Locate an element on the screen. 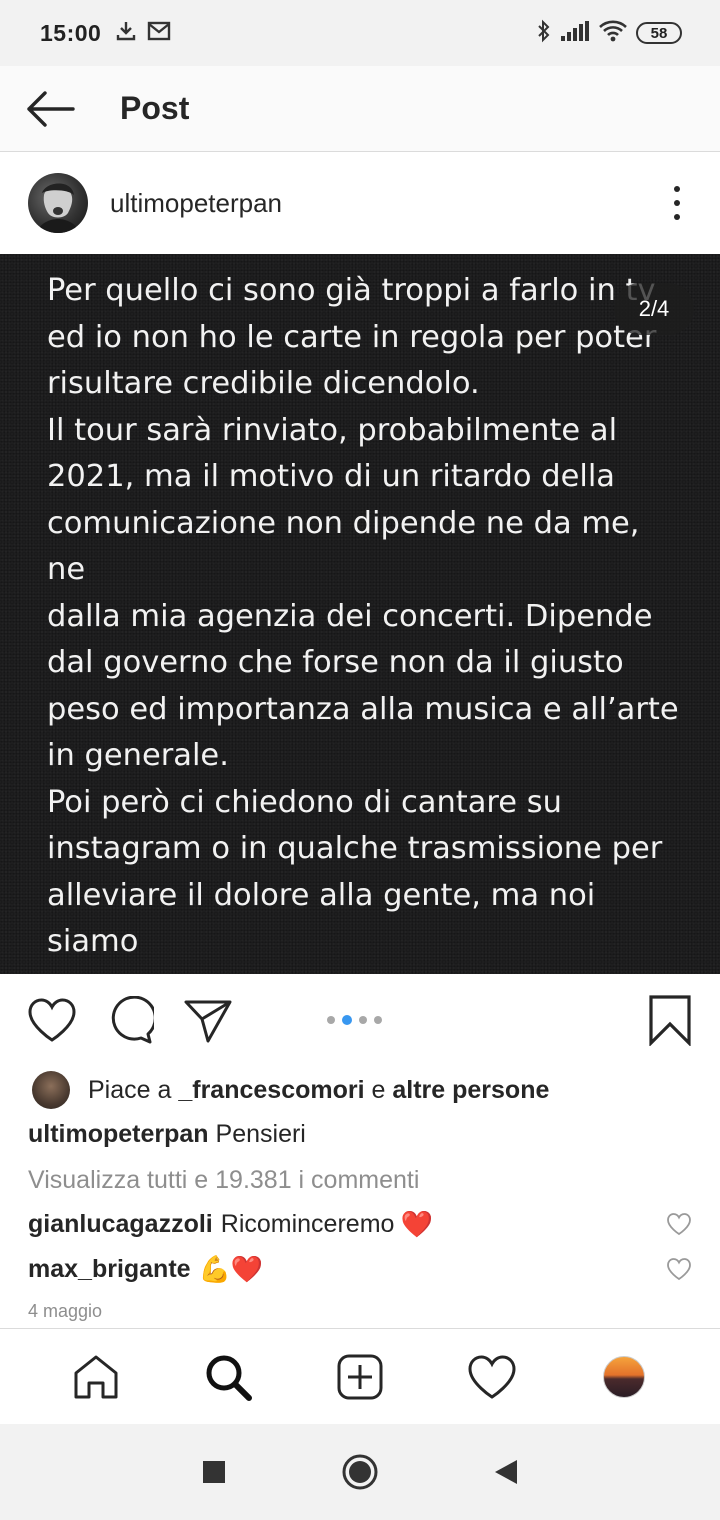 Image resolution: width=720 pixels, height=1520 pixels. paper-plane-icon is located at coordinates (208, 1021).